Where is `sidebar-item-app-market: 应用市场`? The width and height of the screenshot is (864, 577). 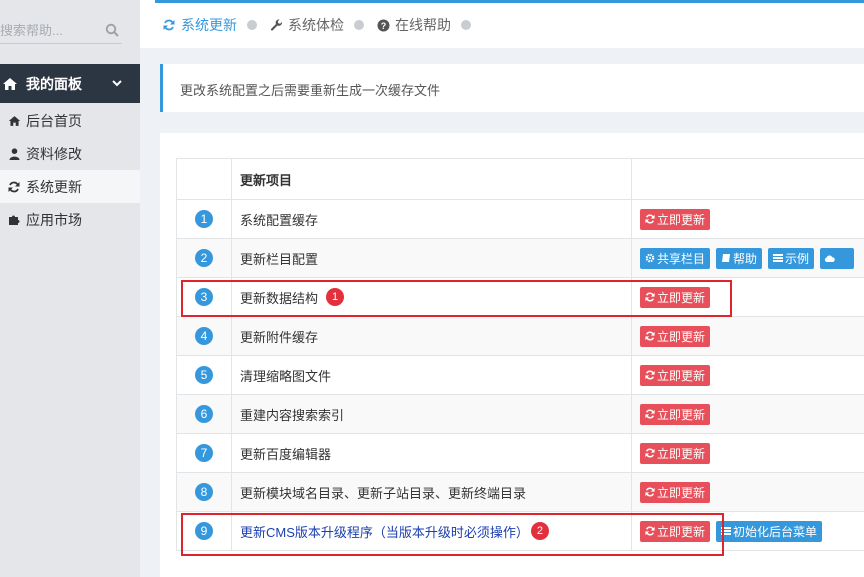 sidebar-item-app-market: 应用市场 is located at coordinates (70, 219).